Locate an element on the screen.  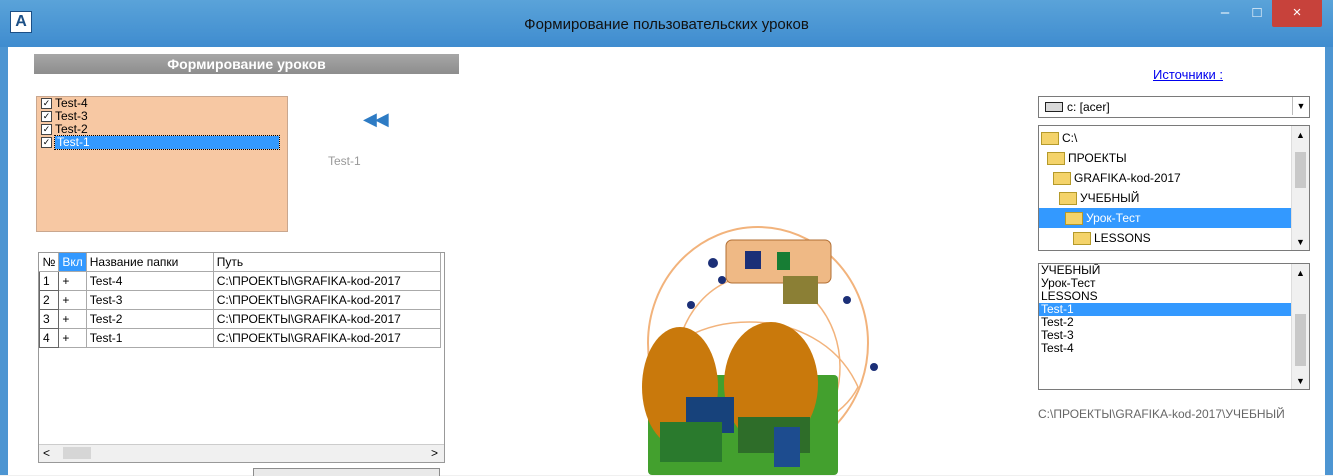
tree-scrollbar: ▲ ▼ is located at coordinates (1300, 188).